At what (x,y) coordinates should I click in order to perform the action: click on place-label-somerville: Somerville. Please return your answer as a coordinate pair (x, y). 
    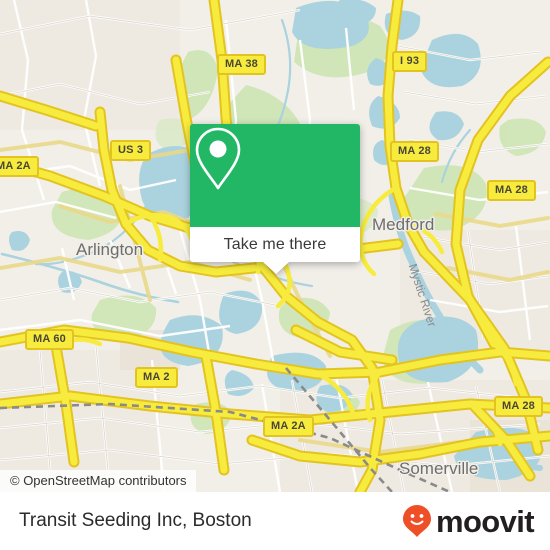
    Looking at the image, I should click on (439, 468).